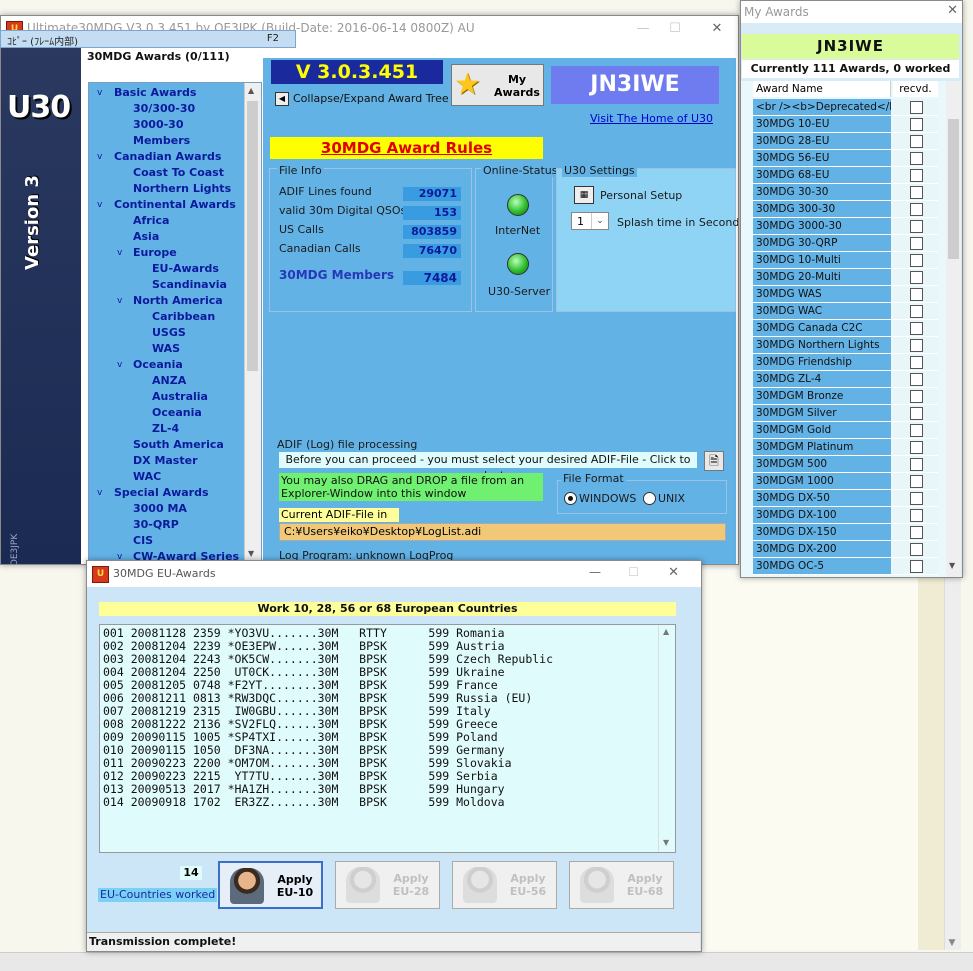  I want to click on tree-item: Scandinavia, so click(189, 285).